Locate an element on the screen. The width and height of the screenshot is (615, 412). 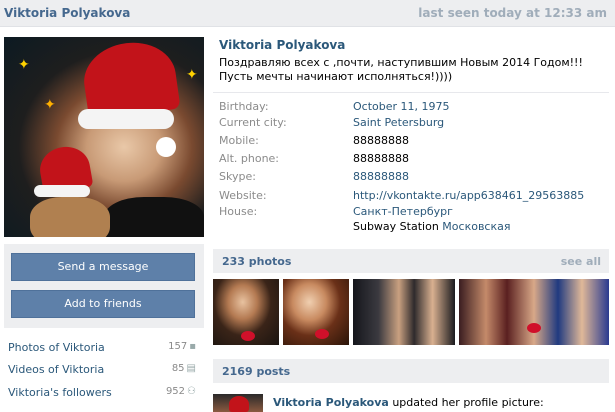
camera-icon: ▪ is located at coordinates (192, 346).